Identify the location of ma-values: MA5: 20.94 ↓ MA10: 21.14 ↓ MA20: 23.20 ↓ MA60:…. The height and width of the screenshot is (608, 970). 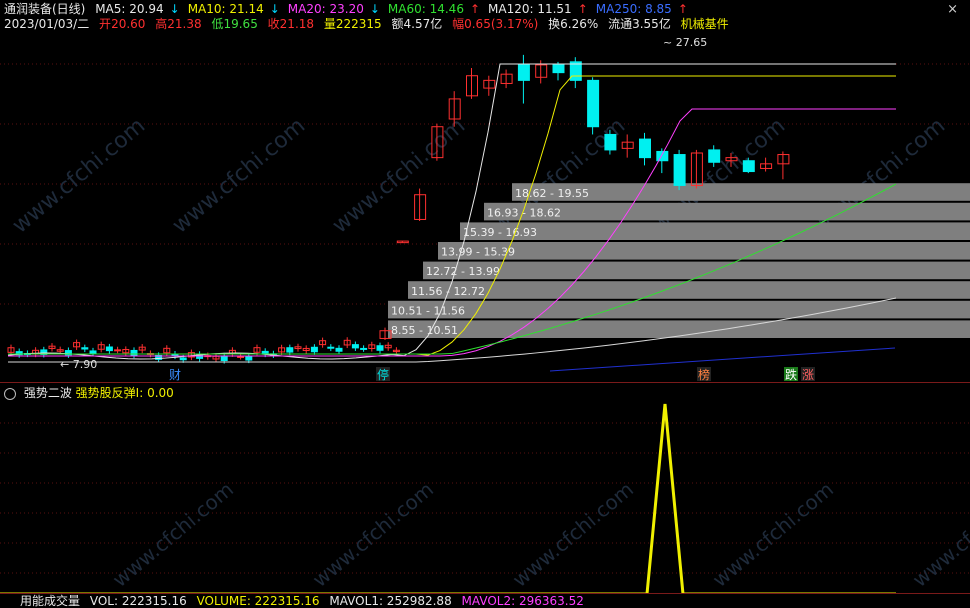
(395, 9).